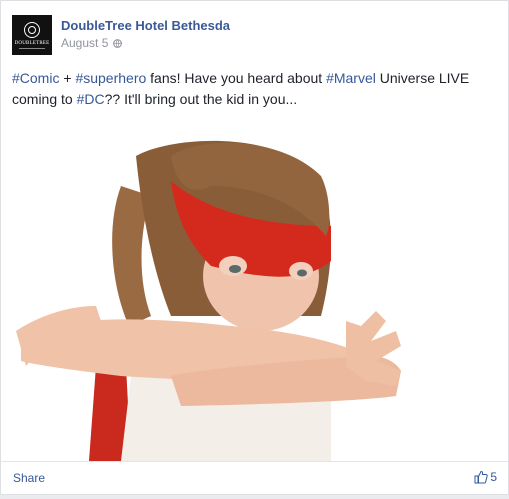 The width and height of the screenshot is (509, 499). What do you see at coordinates (32, 29) in the screenshot?
I see `doubletree-logo-icon` at bounding box center [32, 29].